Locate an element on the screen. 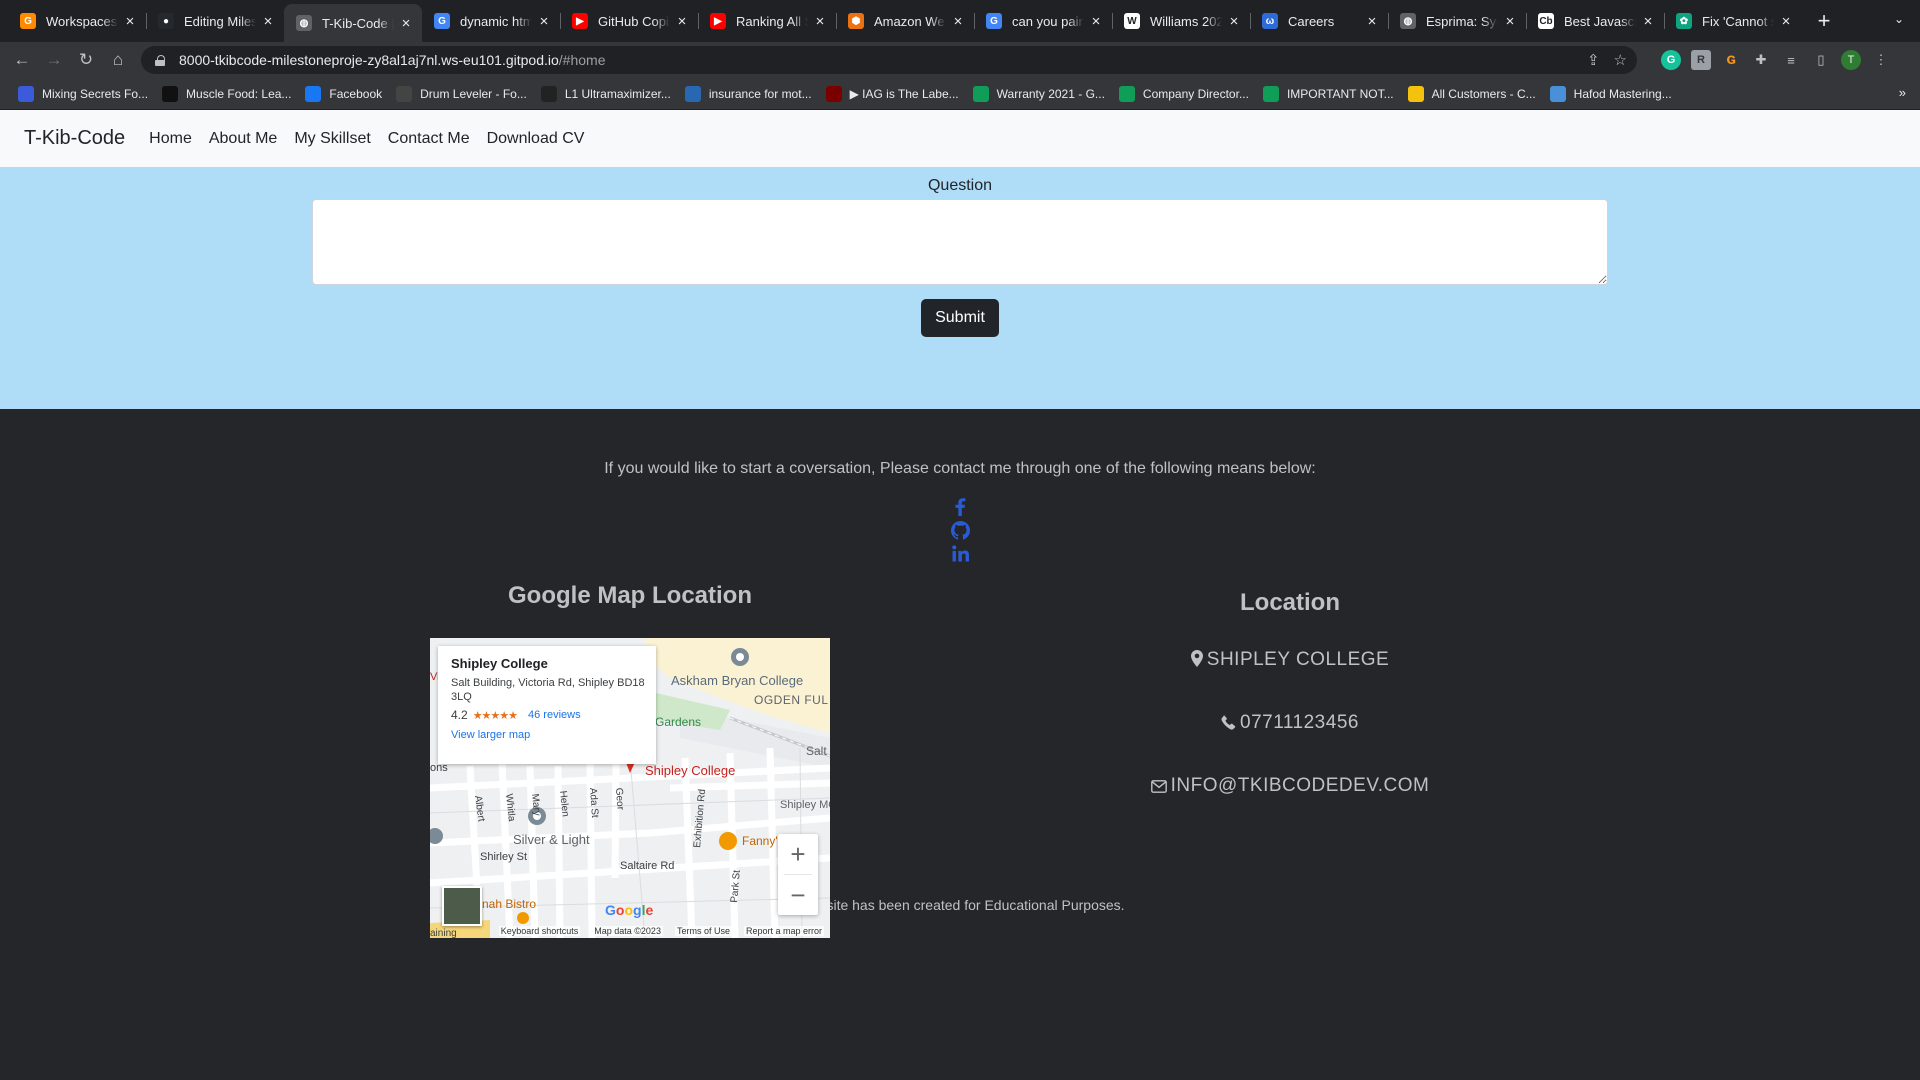 The image size is (1920, 1080). map-reviews-link: 46 reviews is located at coordinates (554, 715).